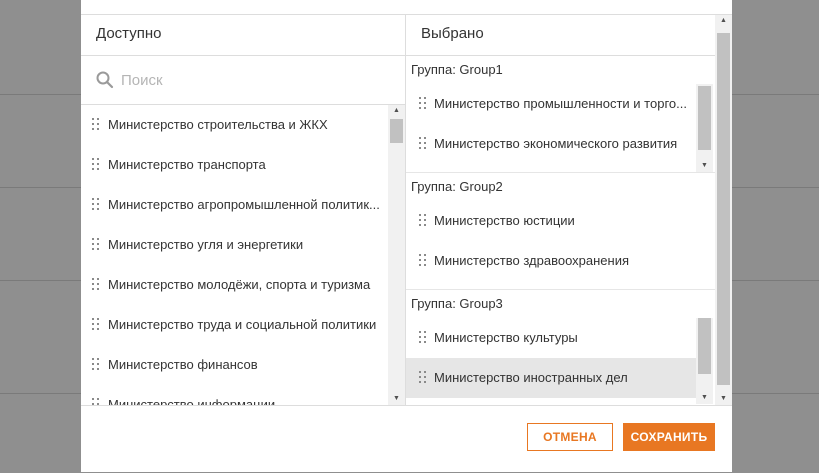 This screenshot has height=473, width=819. What do you see at coordinates (531, 260) in the screenshot?
I see `list-item-label: Министерство здравоохранения` at bounding box center [531, 260].